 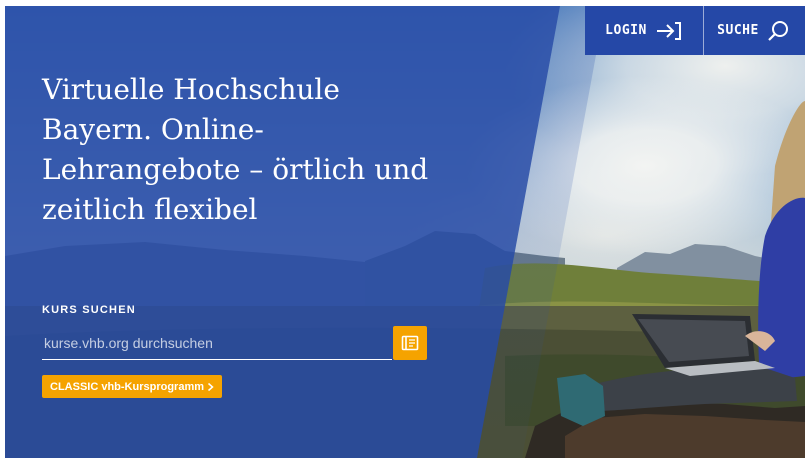 I want to click on classic-course-program-label: CLASSIC vhb-Kursprogramm, so click(x=127, y=386).